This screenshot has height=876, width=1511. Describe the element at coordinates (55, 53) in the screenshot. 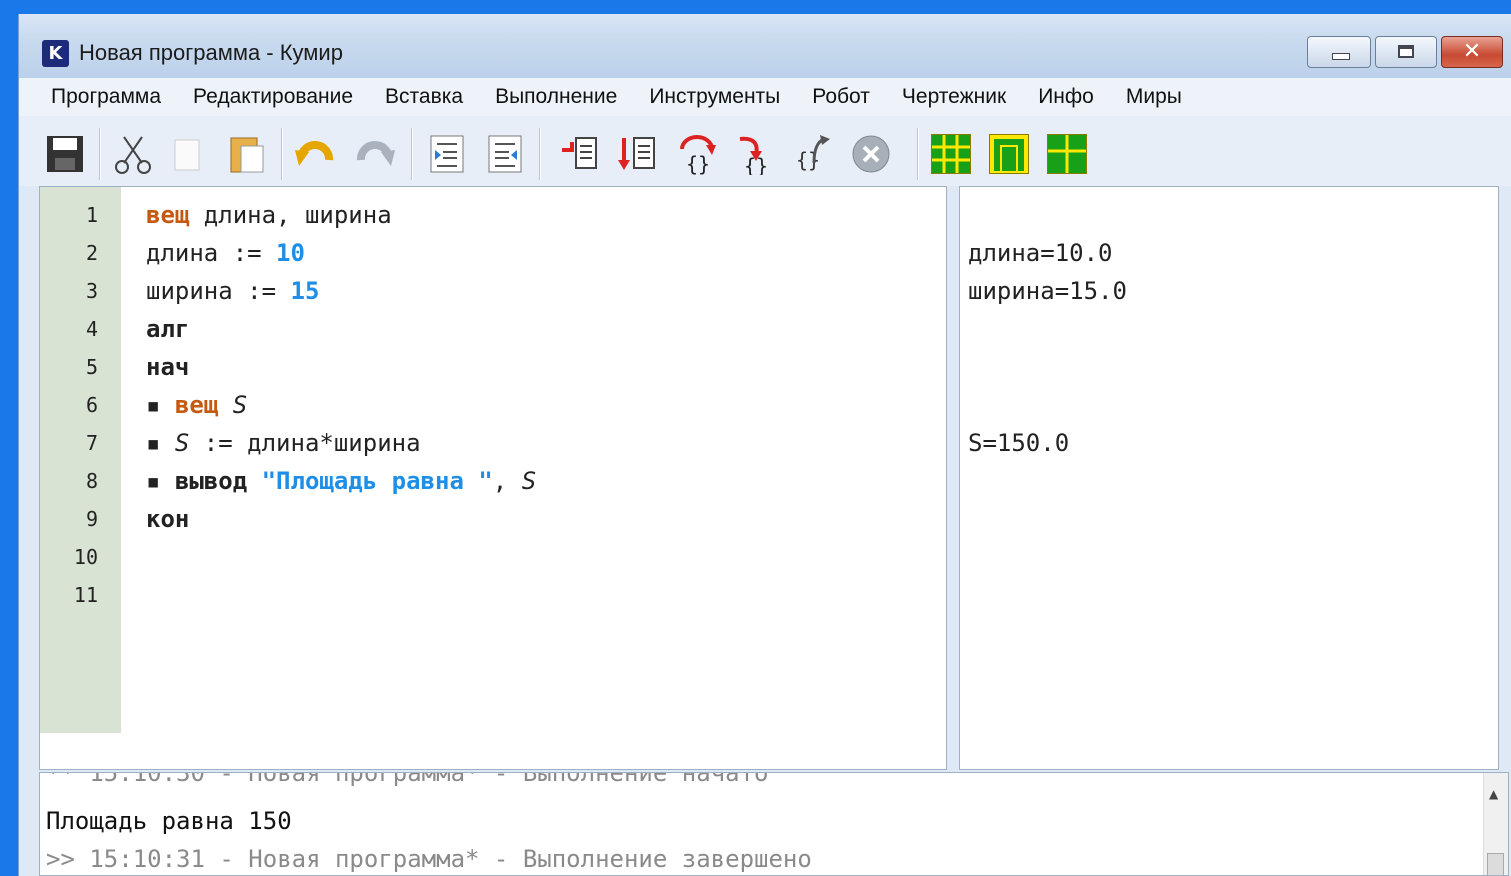

I see `kumir-app-icon: K` at that location.